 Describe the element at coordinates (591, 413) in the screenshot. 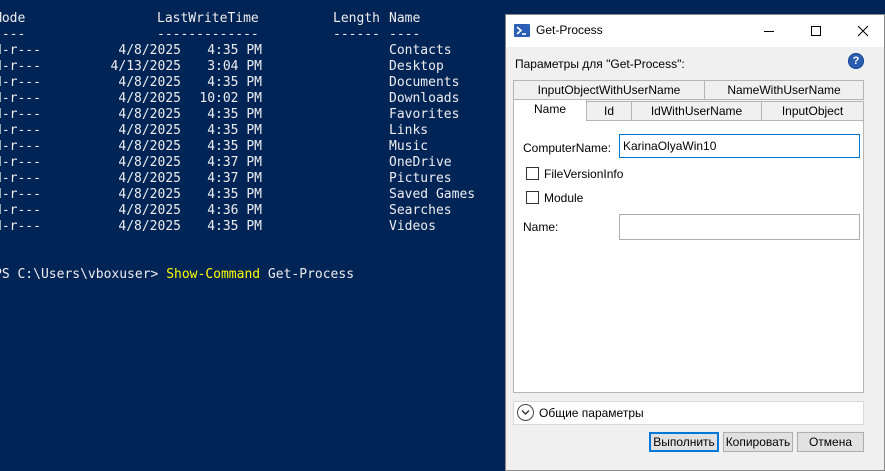

I see `common-parameters-label: Общие параметры` at that location.